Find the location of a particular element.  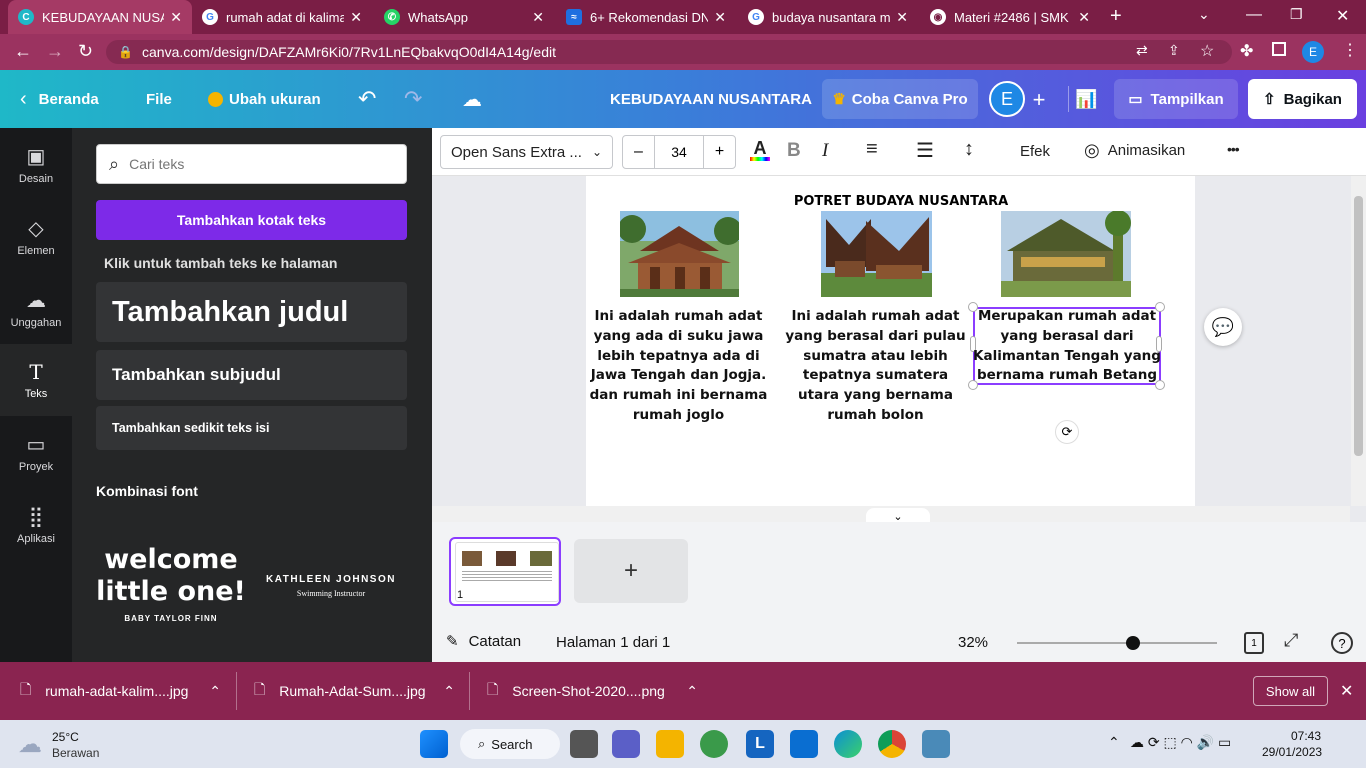

page-thumbnail: 1 is located at coordinates (505, 571).